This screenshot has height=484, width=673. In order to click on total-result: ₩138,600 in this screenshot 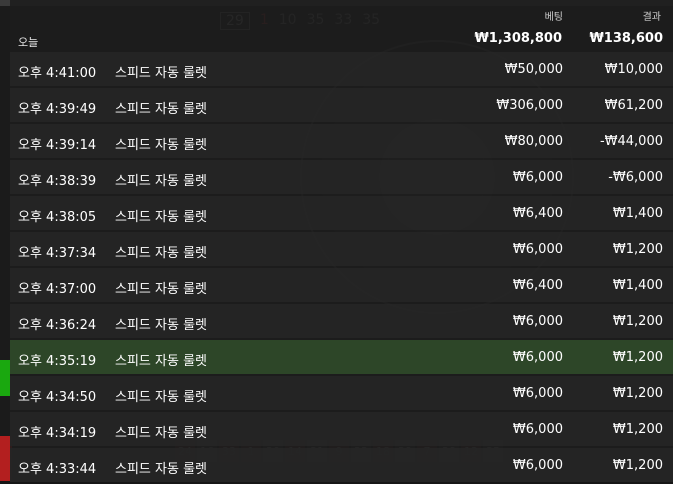, I will do `click(626, 38)`.